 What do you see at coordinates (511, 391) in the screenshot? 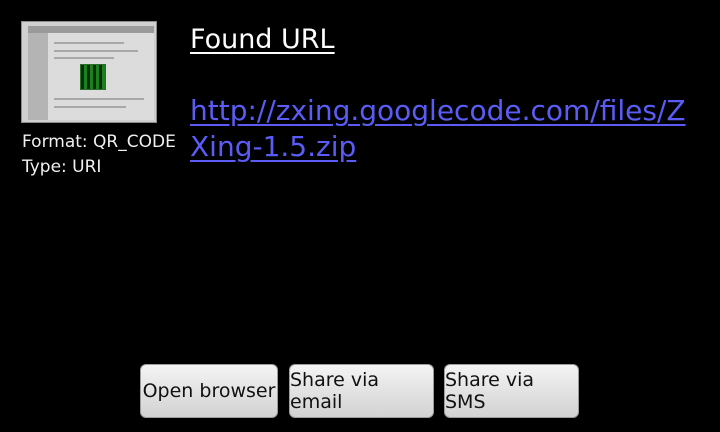
I see `share-via-sms-button: Share via SMS` at bounding box center [511, 391].